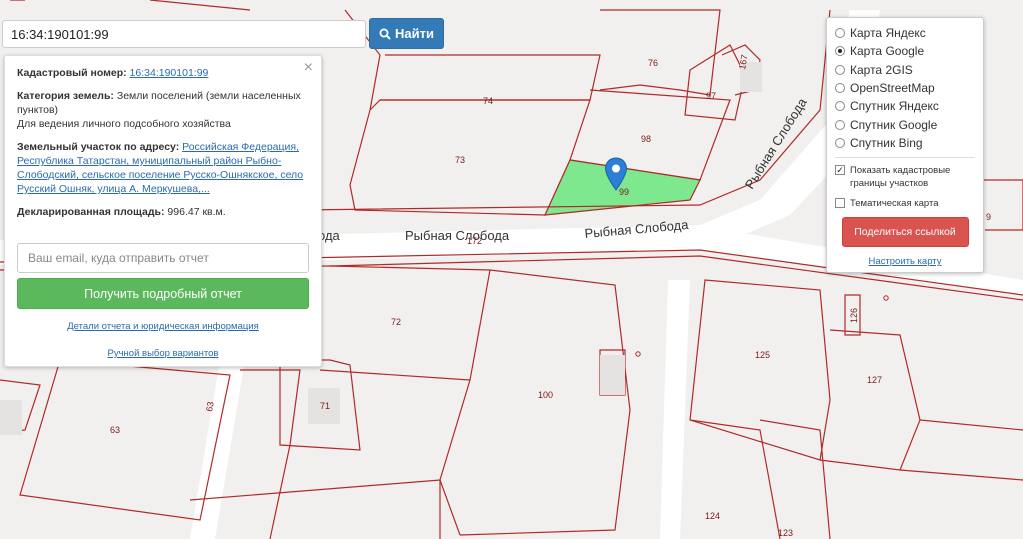  I want to click on parcel-number: 126, so click(854, 315).